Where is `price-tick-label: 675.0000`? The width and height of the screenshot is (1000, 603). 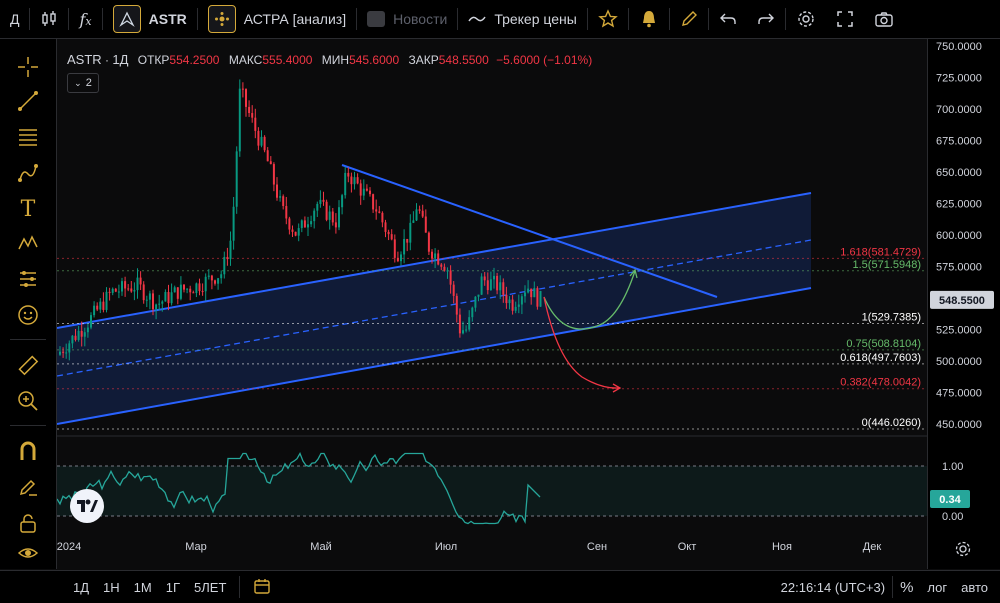 price-tick-label: 675.0000 is located at coordinates (959, 142).